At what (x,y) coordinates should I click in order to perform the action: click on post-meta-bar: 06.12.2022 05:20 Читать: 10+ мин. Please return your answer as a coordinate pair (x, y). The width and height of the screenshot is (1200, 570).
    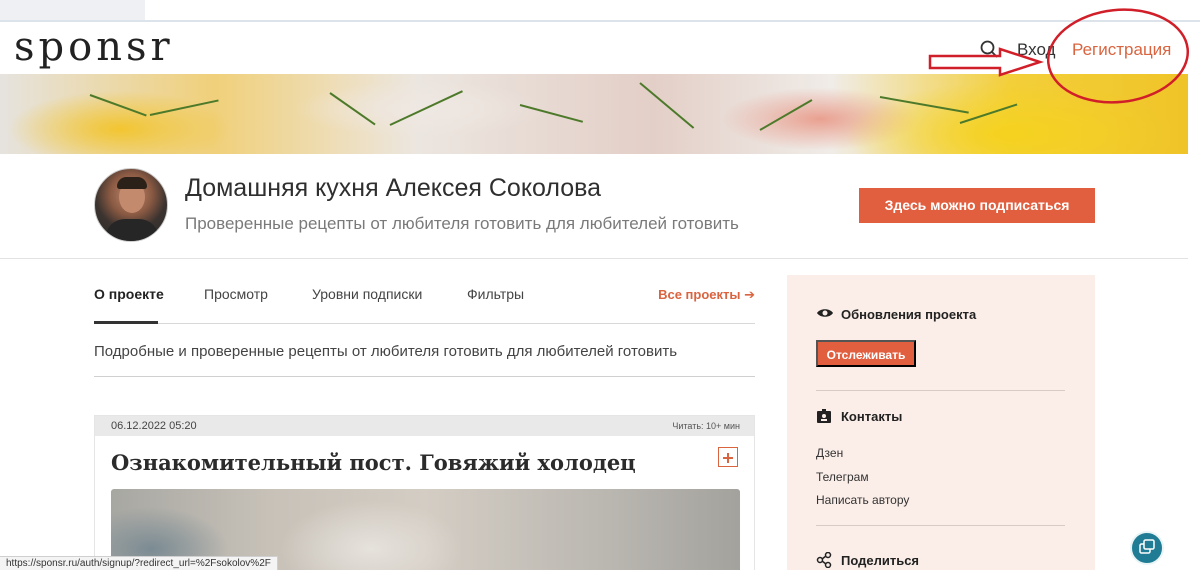
    Looking at the image, I should click on (424, 426).